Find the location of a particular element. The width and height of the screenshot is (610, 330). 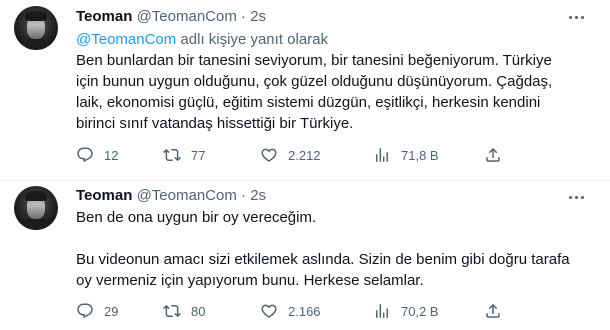

reply-mention-link: @TeomanCom is located at coordinates (126, 39).